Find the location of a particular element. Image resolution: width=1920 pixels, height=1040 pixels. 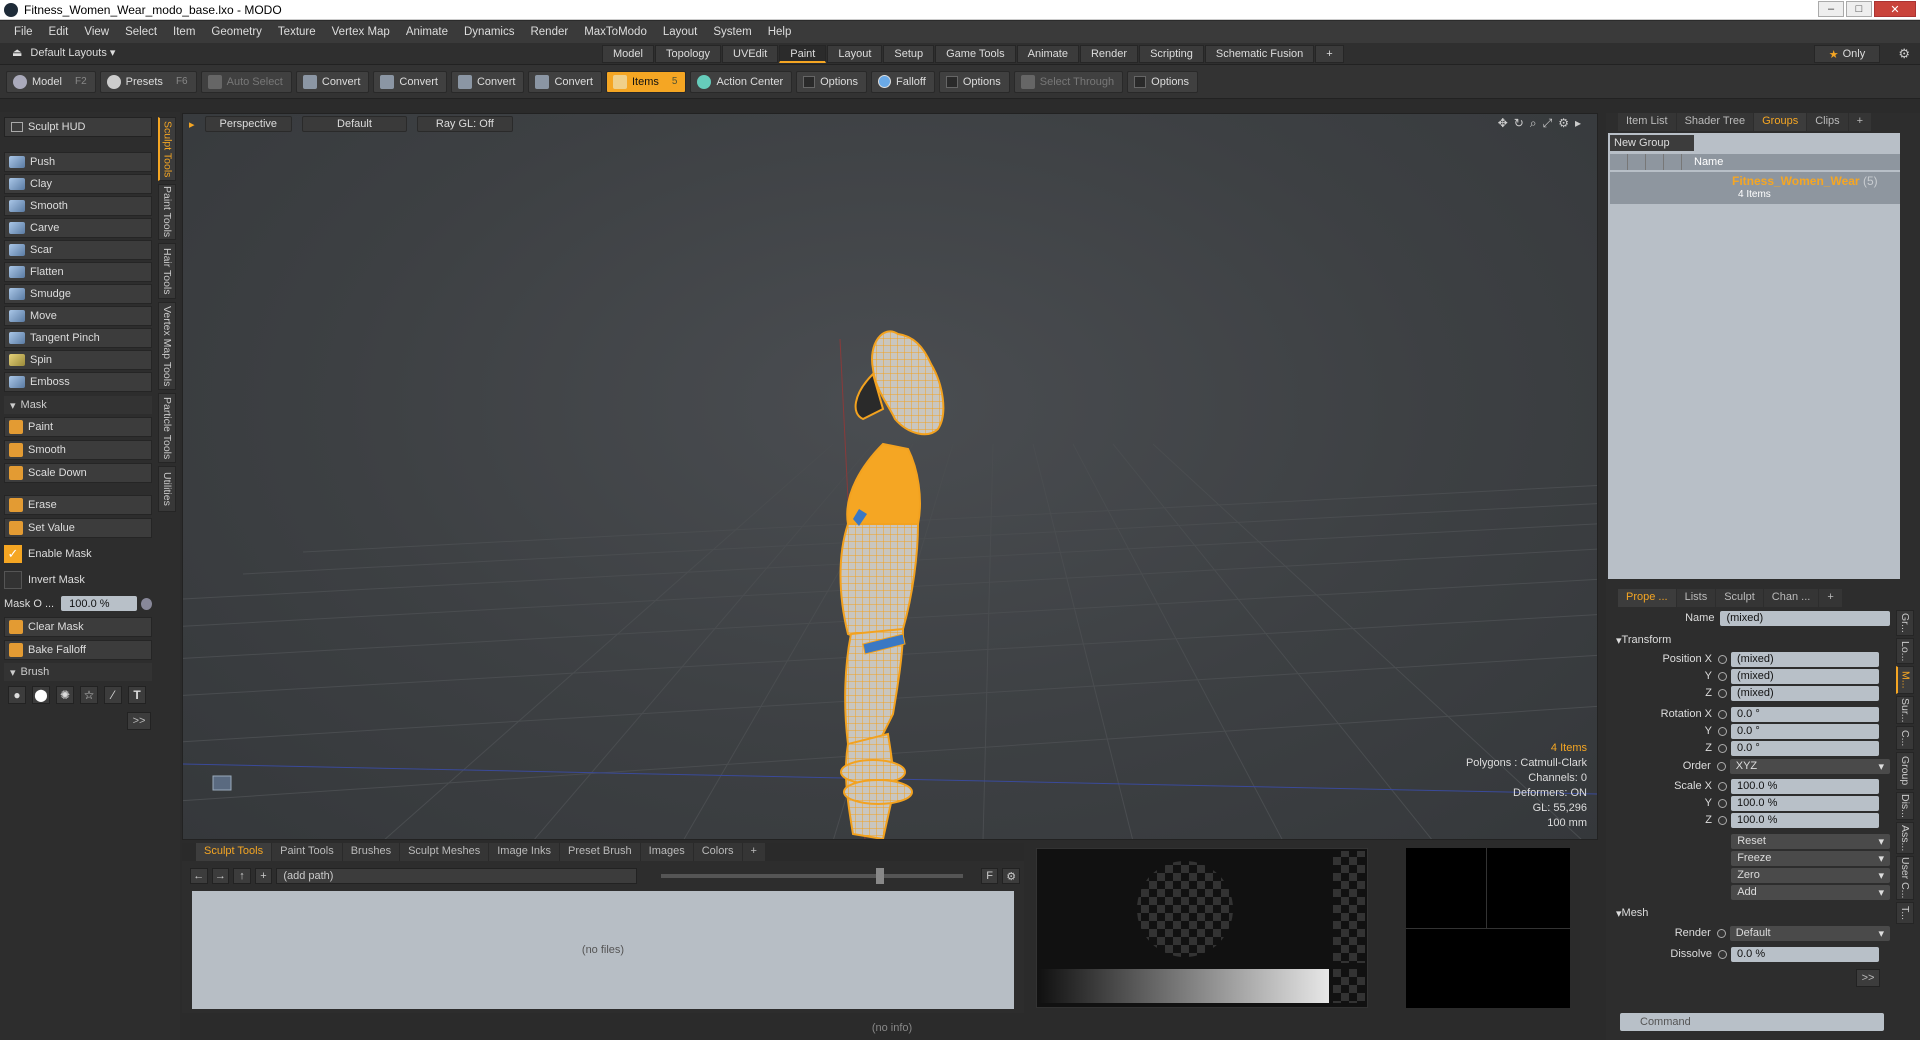

mask-tool-paint: Paint is located at coordinates (78, 427).